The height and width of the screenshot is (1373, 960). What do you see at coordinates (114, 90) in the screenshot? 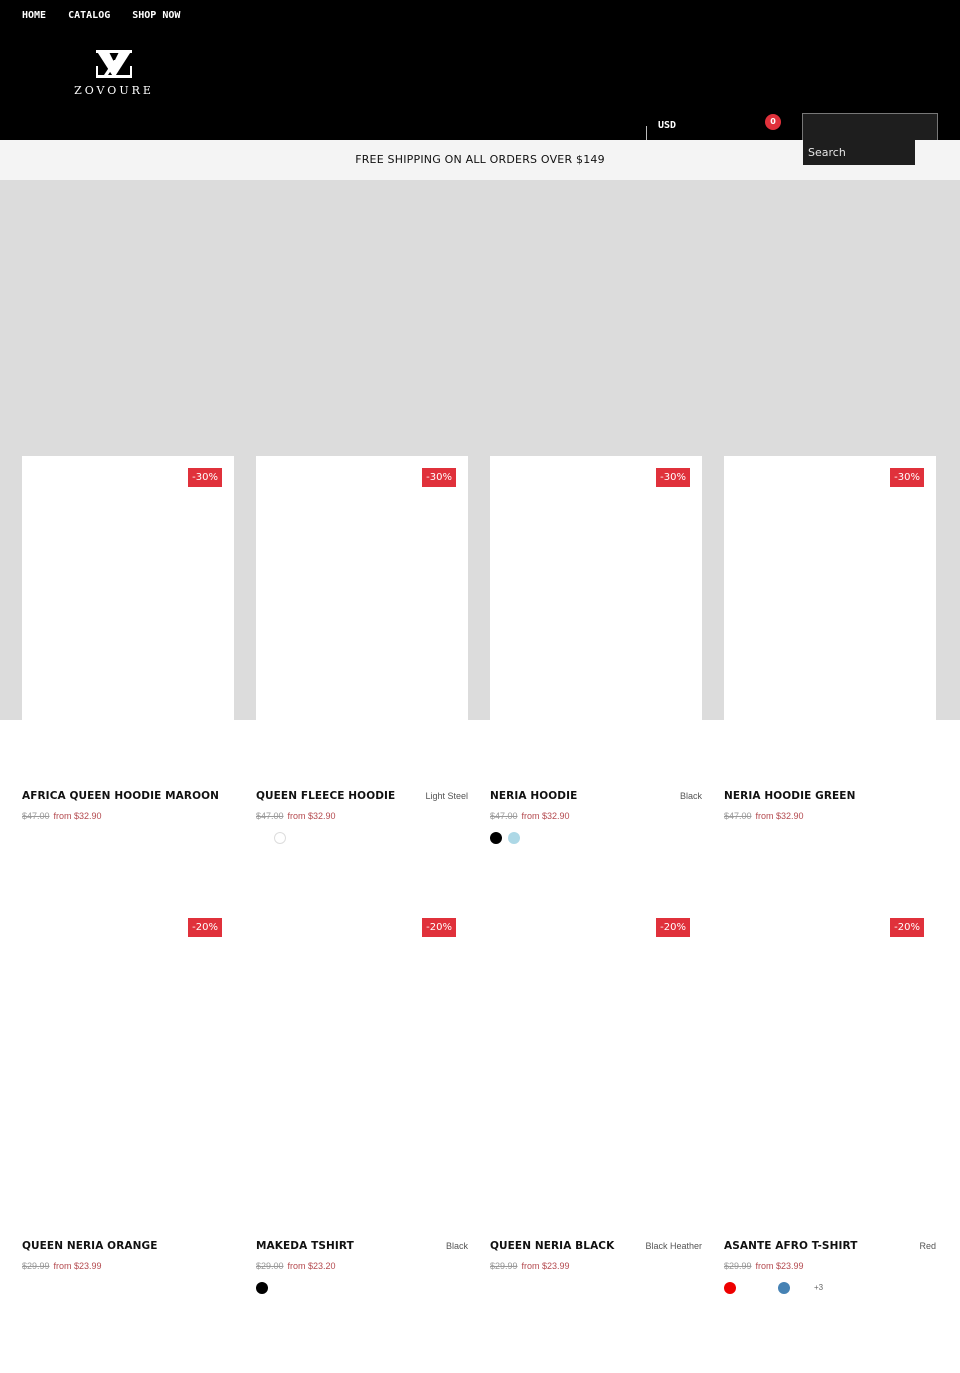
I see `brand-name: ZOVOURE` at bounding box center [114, 90].